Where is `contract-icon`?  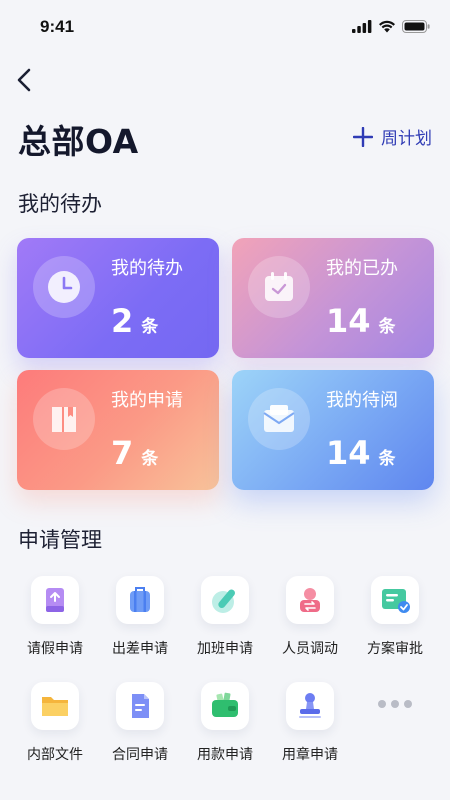 contract-icon is located at coordinates (140, 706).